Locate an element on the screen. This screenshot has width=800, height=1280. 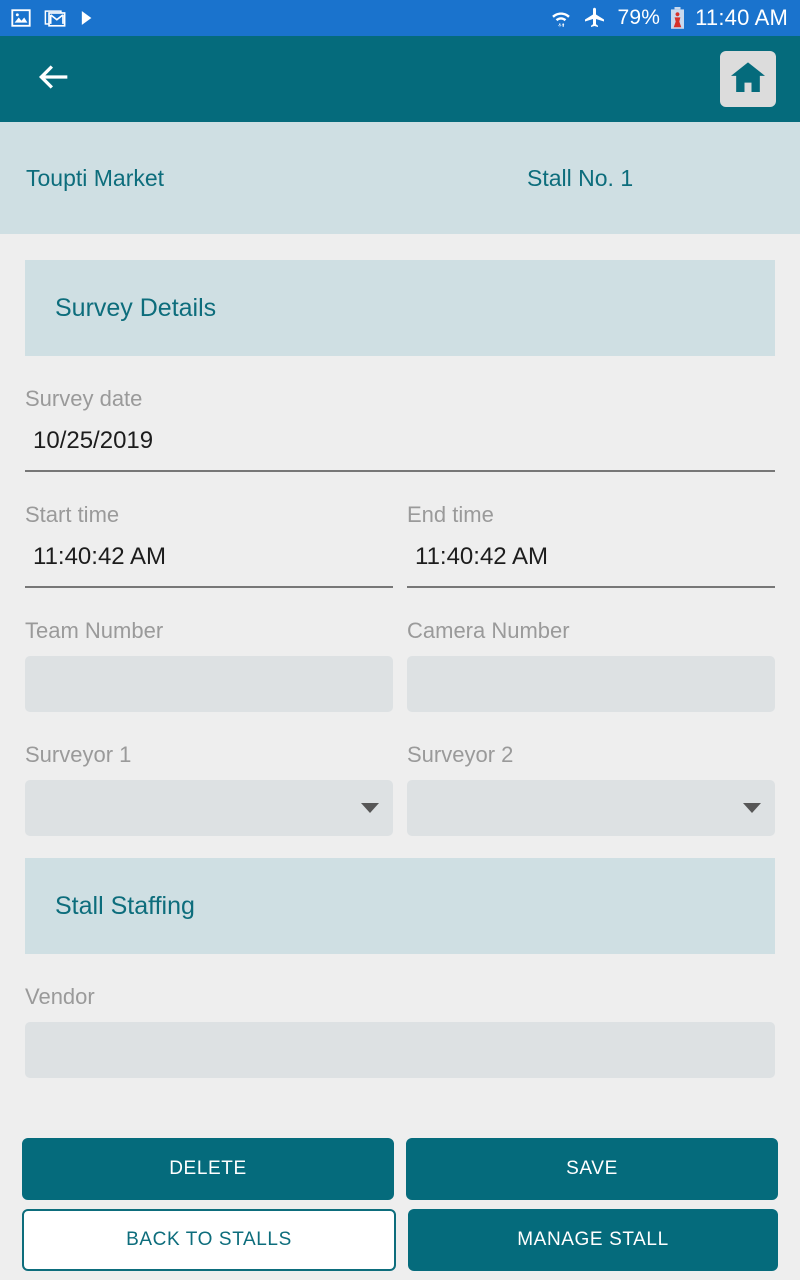
section-title: Survey Details is located at coordinates (136, 307).